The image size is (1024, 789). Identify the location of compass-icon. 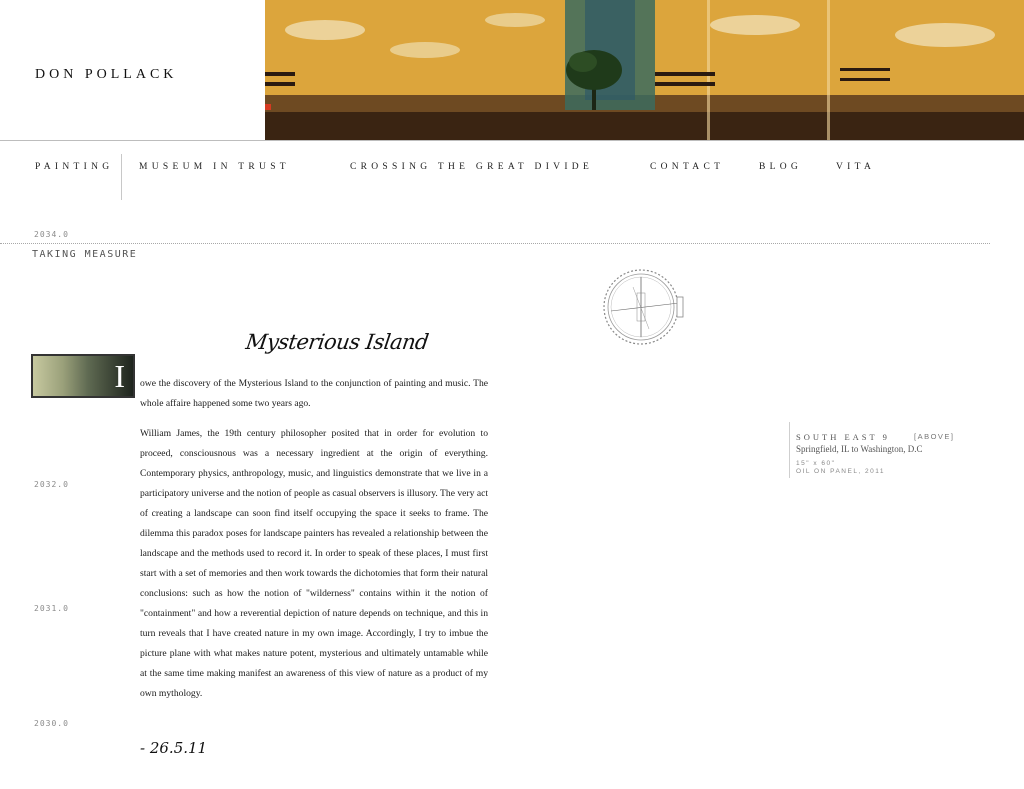
(644, 312).